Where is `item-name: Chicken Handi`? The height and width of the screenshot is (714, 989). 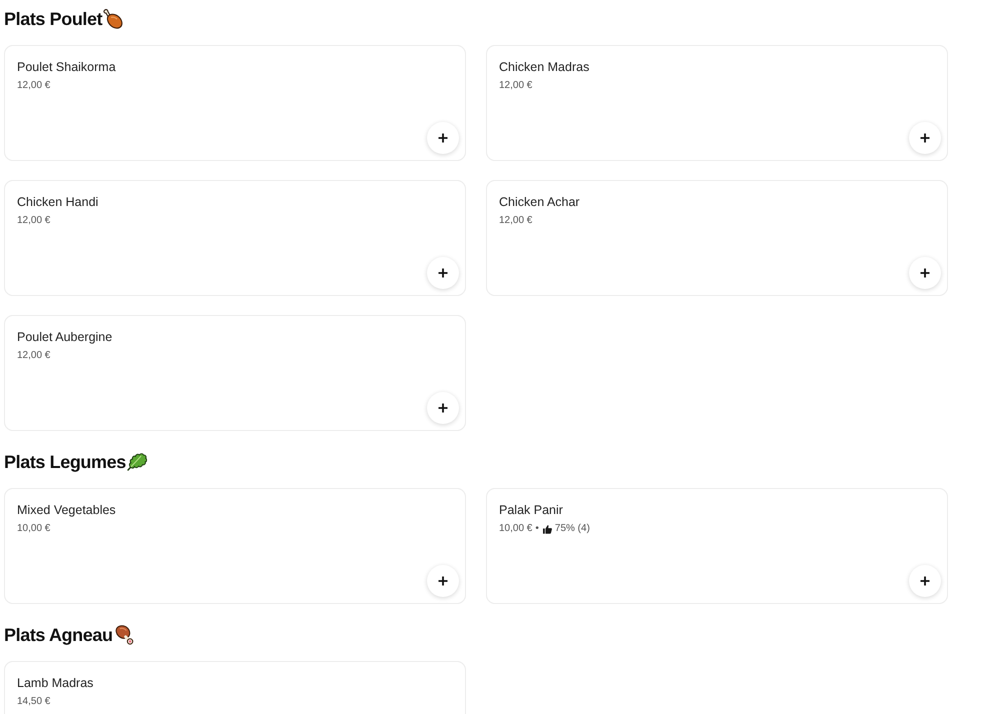 item-name: Chicken Handi is located at coordinates (57, 202).